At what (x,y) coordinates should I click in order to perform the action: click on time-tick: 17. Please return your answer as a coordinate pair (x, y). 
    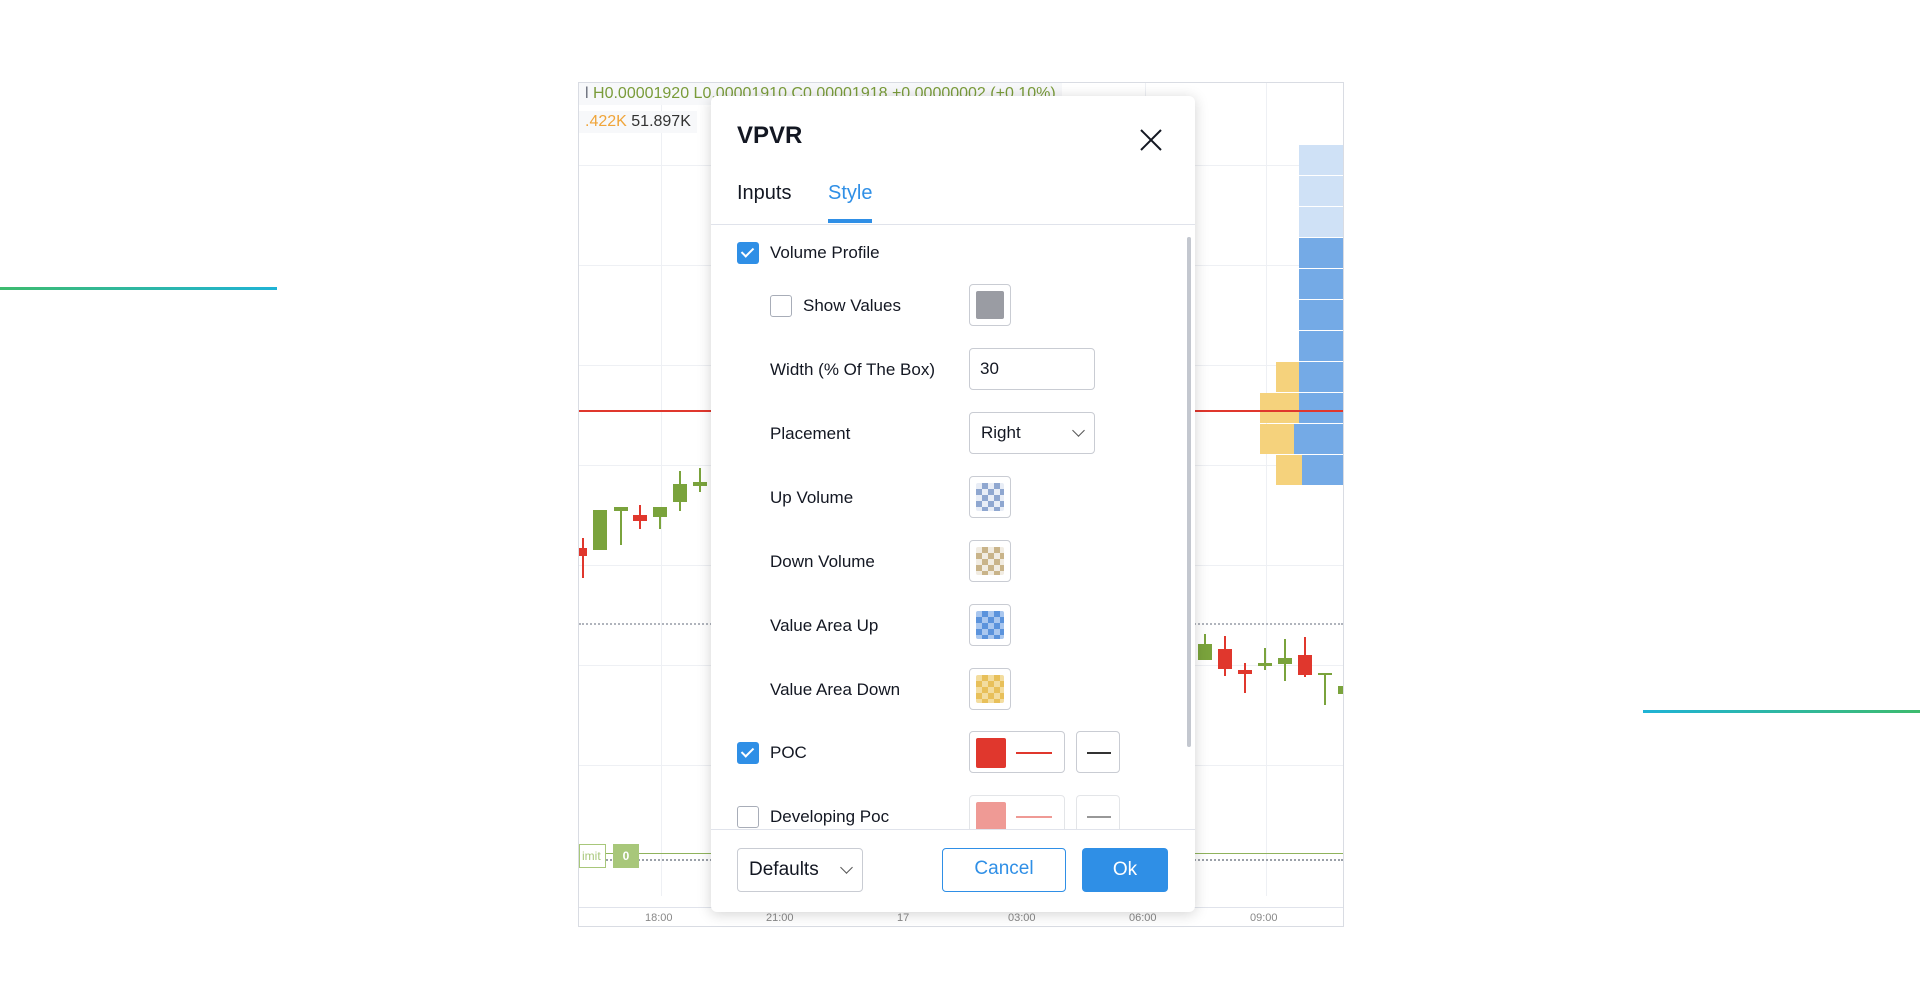
    Looking at the image, I should click on (903, 918).